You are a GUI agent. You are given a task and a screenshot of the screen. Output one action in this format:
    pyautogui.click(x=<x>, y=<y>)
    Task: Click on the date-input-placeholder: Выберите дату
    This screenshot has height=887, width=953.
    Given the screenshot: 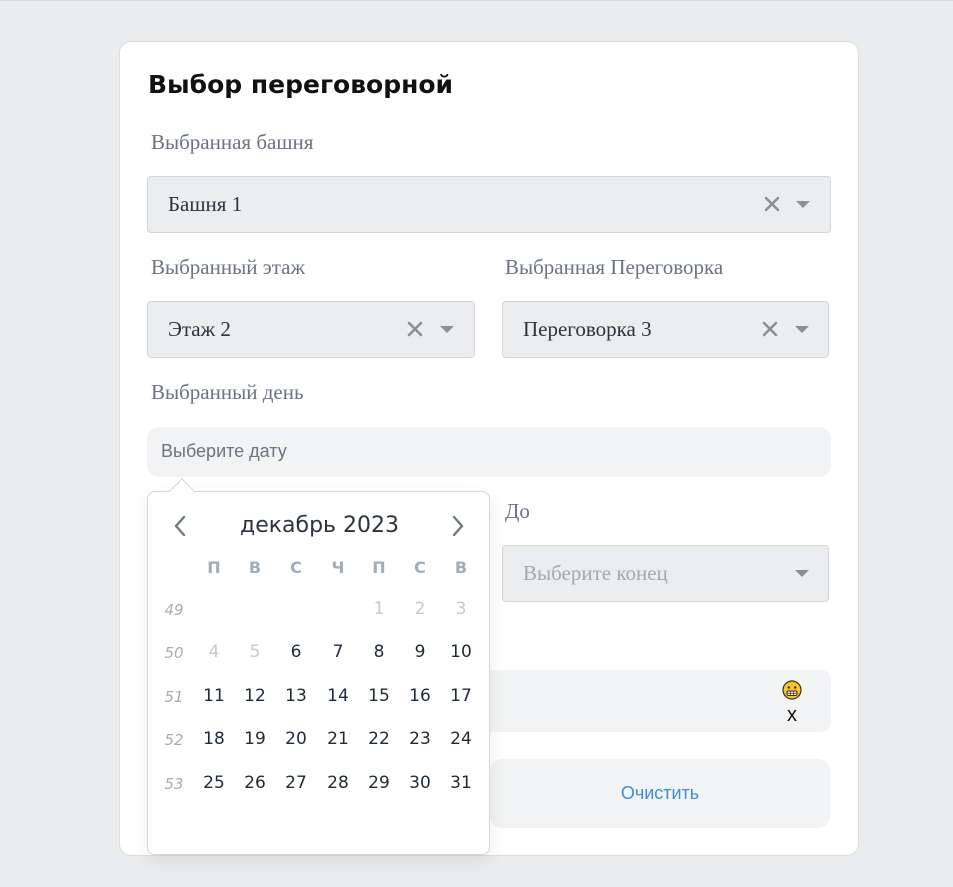 What is the action you would take?
    pyautogui.click(x=224, y=451)
    